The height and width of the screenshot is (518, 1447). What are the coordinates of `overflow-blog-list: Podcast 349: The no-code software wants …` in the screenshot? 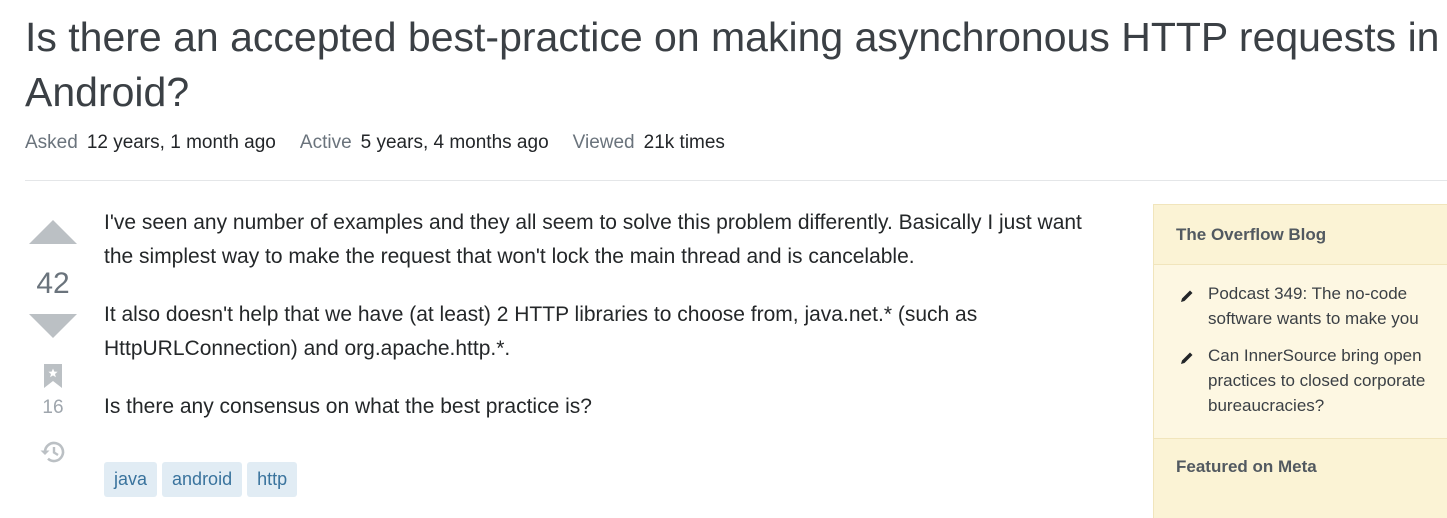 It's located at (1300, 351).